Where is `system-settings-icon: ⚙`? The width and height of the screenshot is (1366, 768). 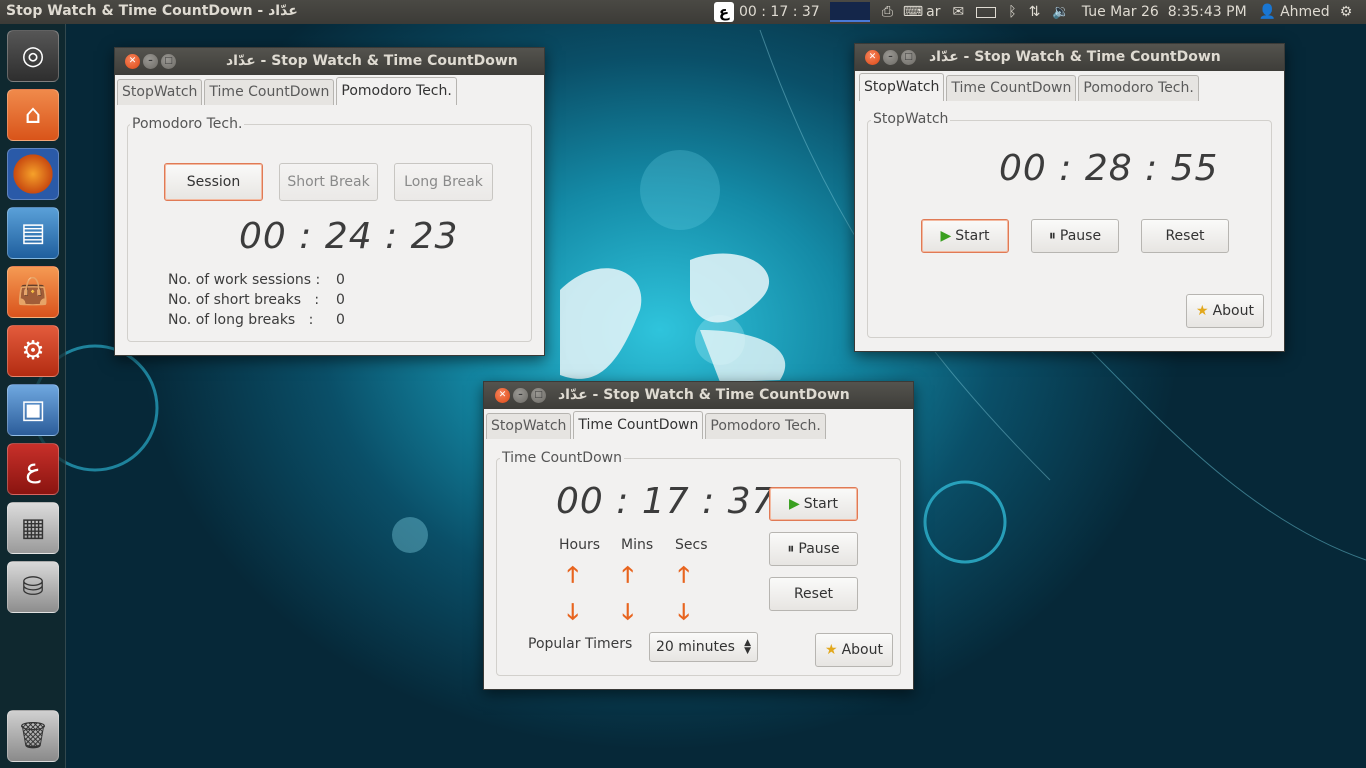 system-settings-icon: ⚙ is located at coordinates (33, 351).